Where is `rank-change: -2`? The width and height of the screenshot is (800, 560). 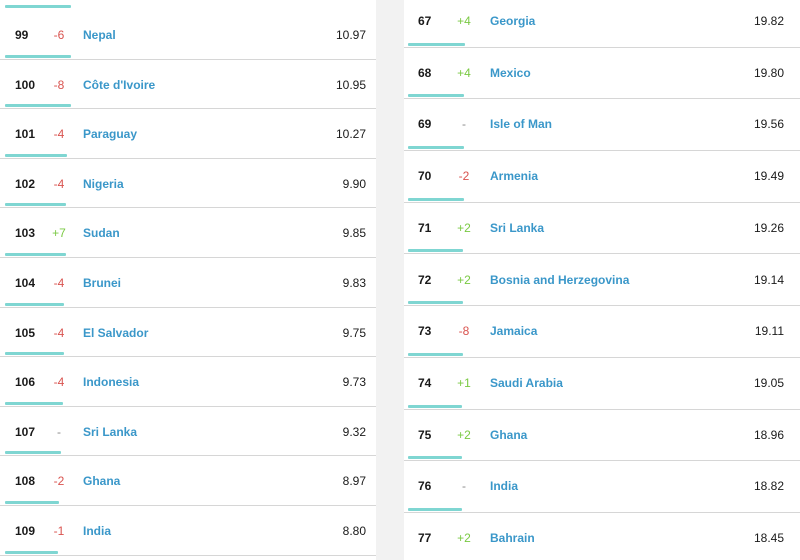
rank-change: -2 is located at coordinates (464, 176).